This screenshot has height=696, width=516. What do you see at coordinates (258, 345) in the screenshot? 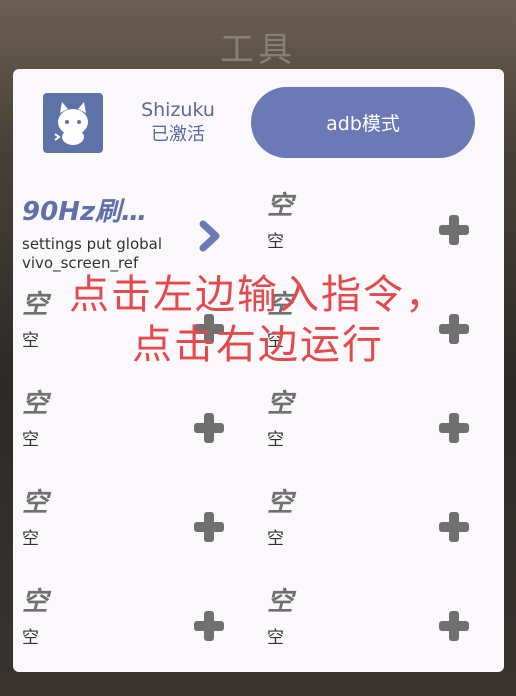
I see `instruction-overlay-line2: 点击右边运行` at bounding box center [258, 345].